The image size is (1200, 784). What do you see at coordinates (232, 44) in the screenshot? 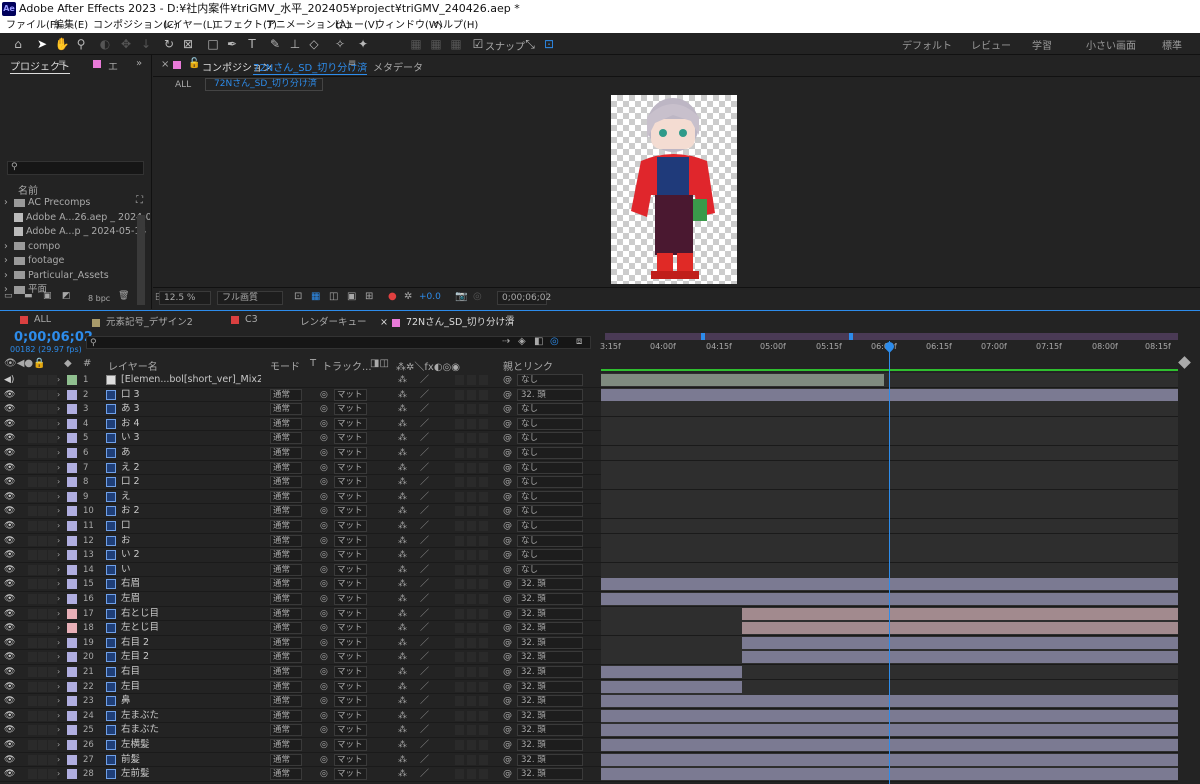
I see `pen-tool-icon: ✒` at bounding box center [232, 44].